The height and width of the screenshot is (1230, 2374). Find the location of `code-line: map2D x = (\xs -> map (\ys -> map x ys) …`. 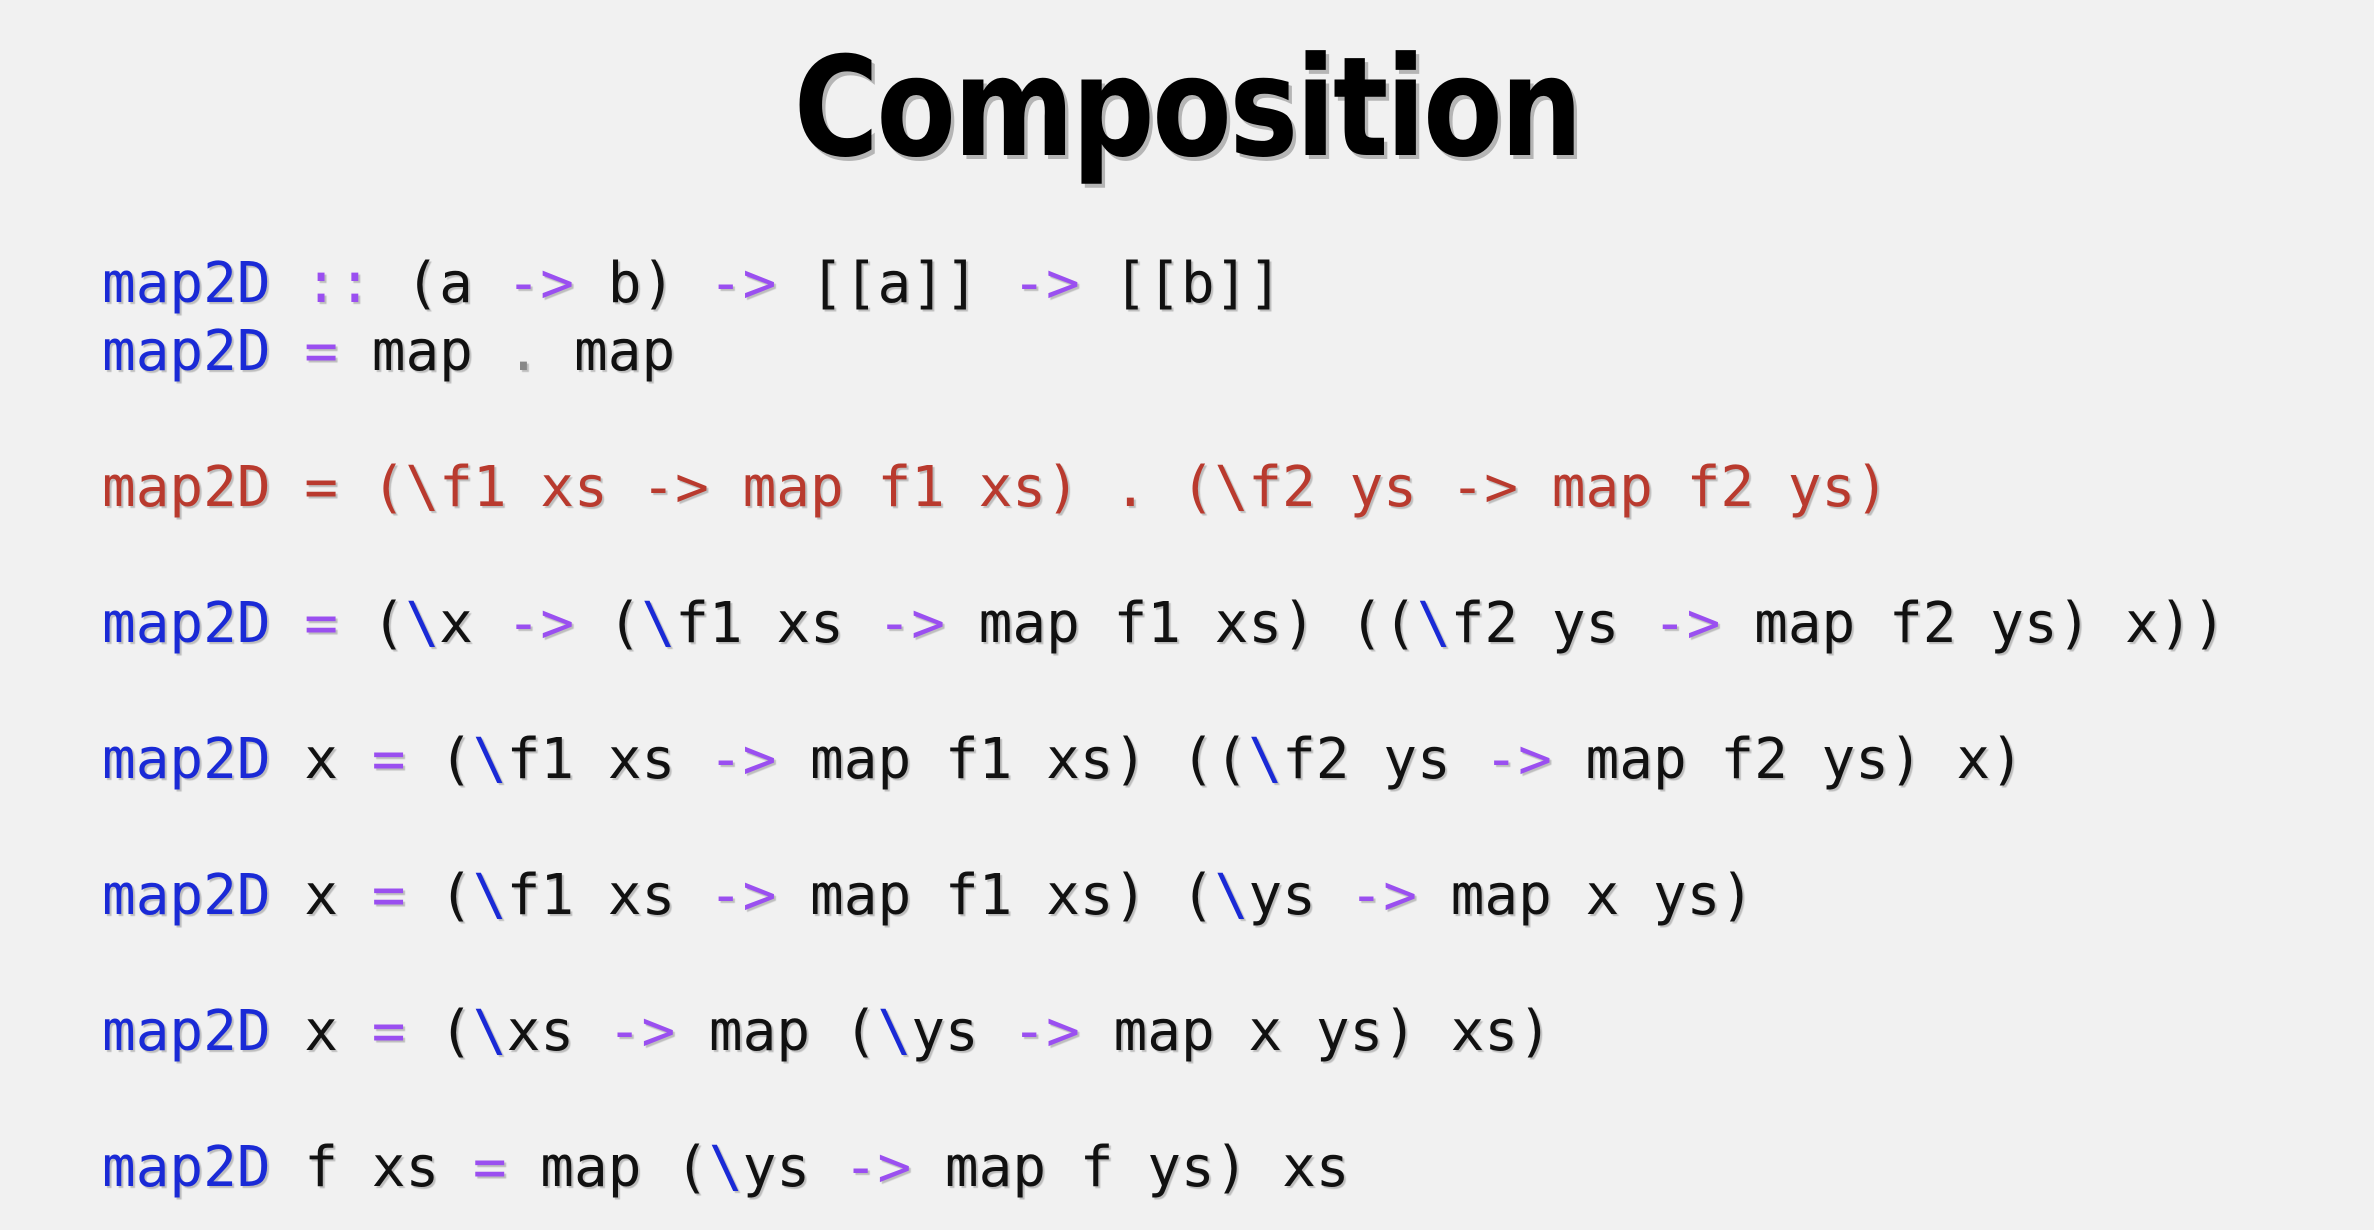

code-line: map2D x = (\xs -> map (\ys -> map x ys) … is located at coordinates (1164, 1032).